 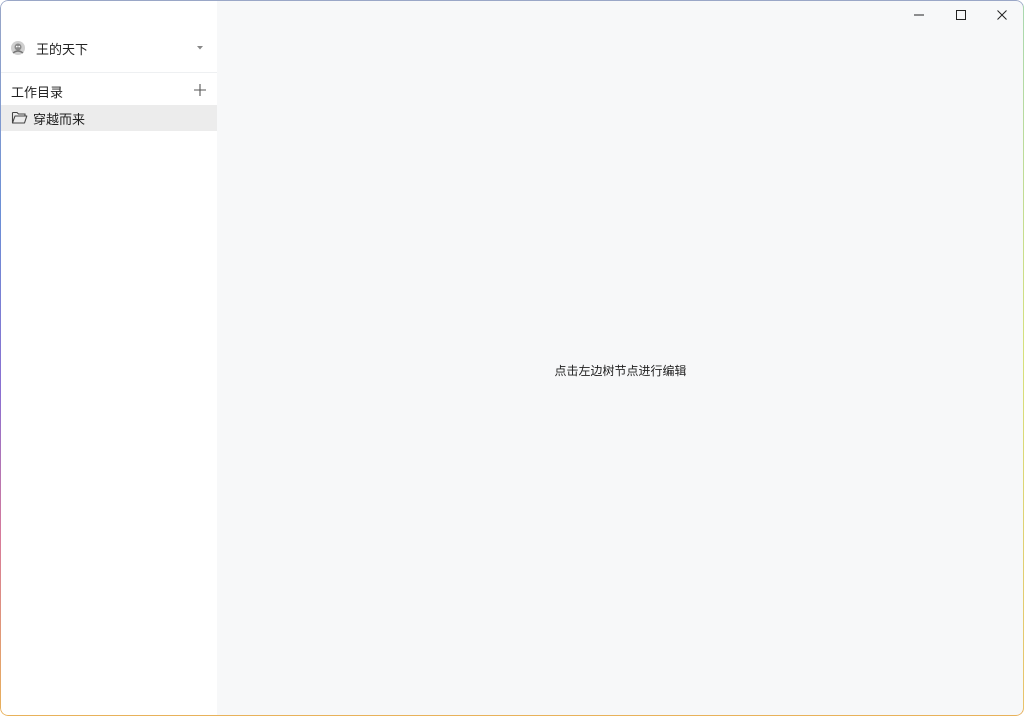 I want to click on folder-open-icon, so click(x=19, y=117).